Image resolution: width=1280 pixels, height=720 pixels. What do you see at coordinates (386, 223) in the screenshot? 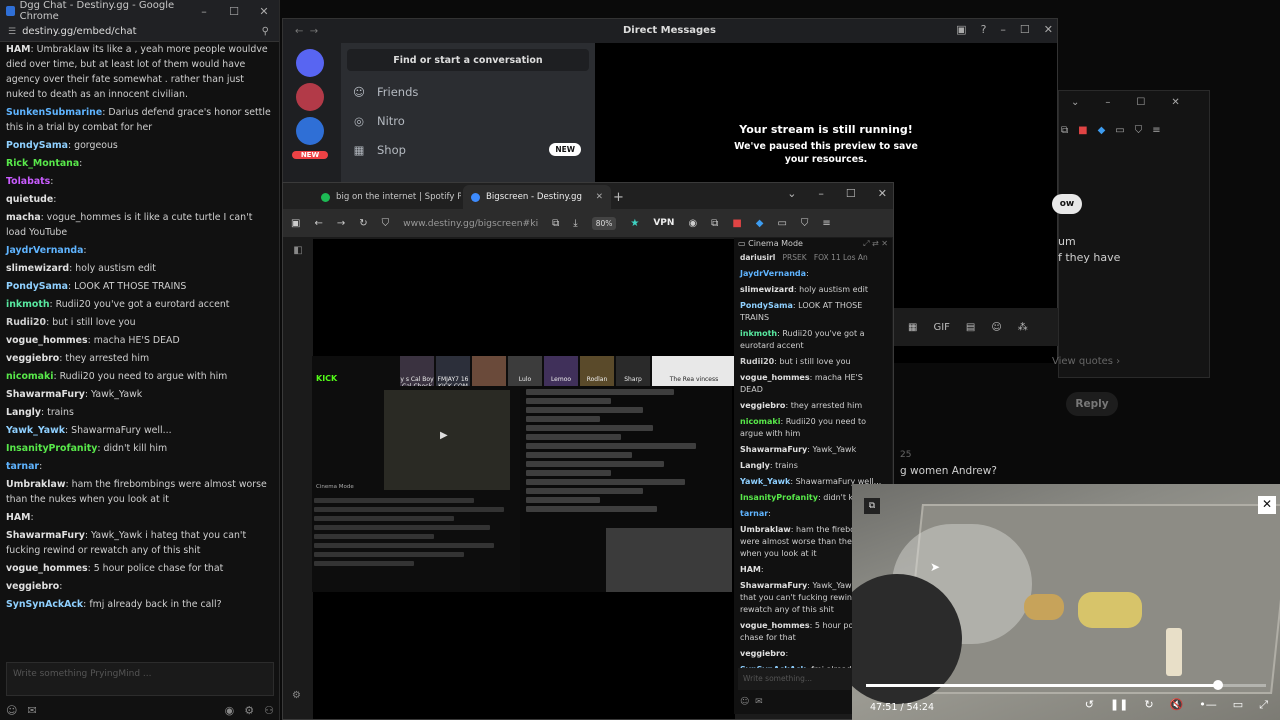
I see `brave-shield-icon: ⛉` at bounding box center [386, 223].